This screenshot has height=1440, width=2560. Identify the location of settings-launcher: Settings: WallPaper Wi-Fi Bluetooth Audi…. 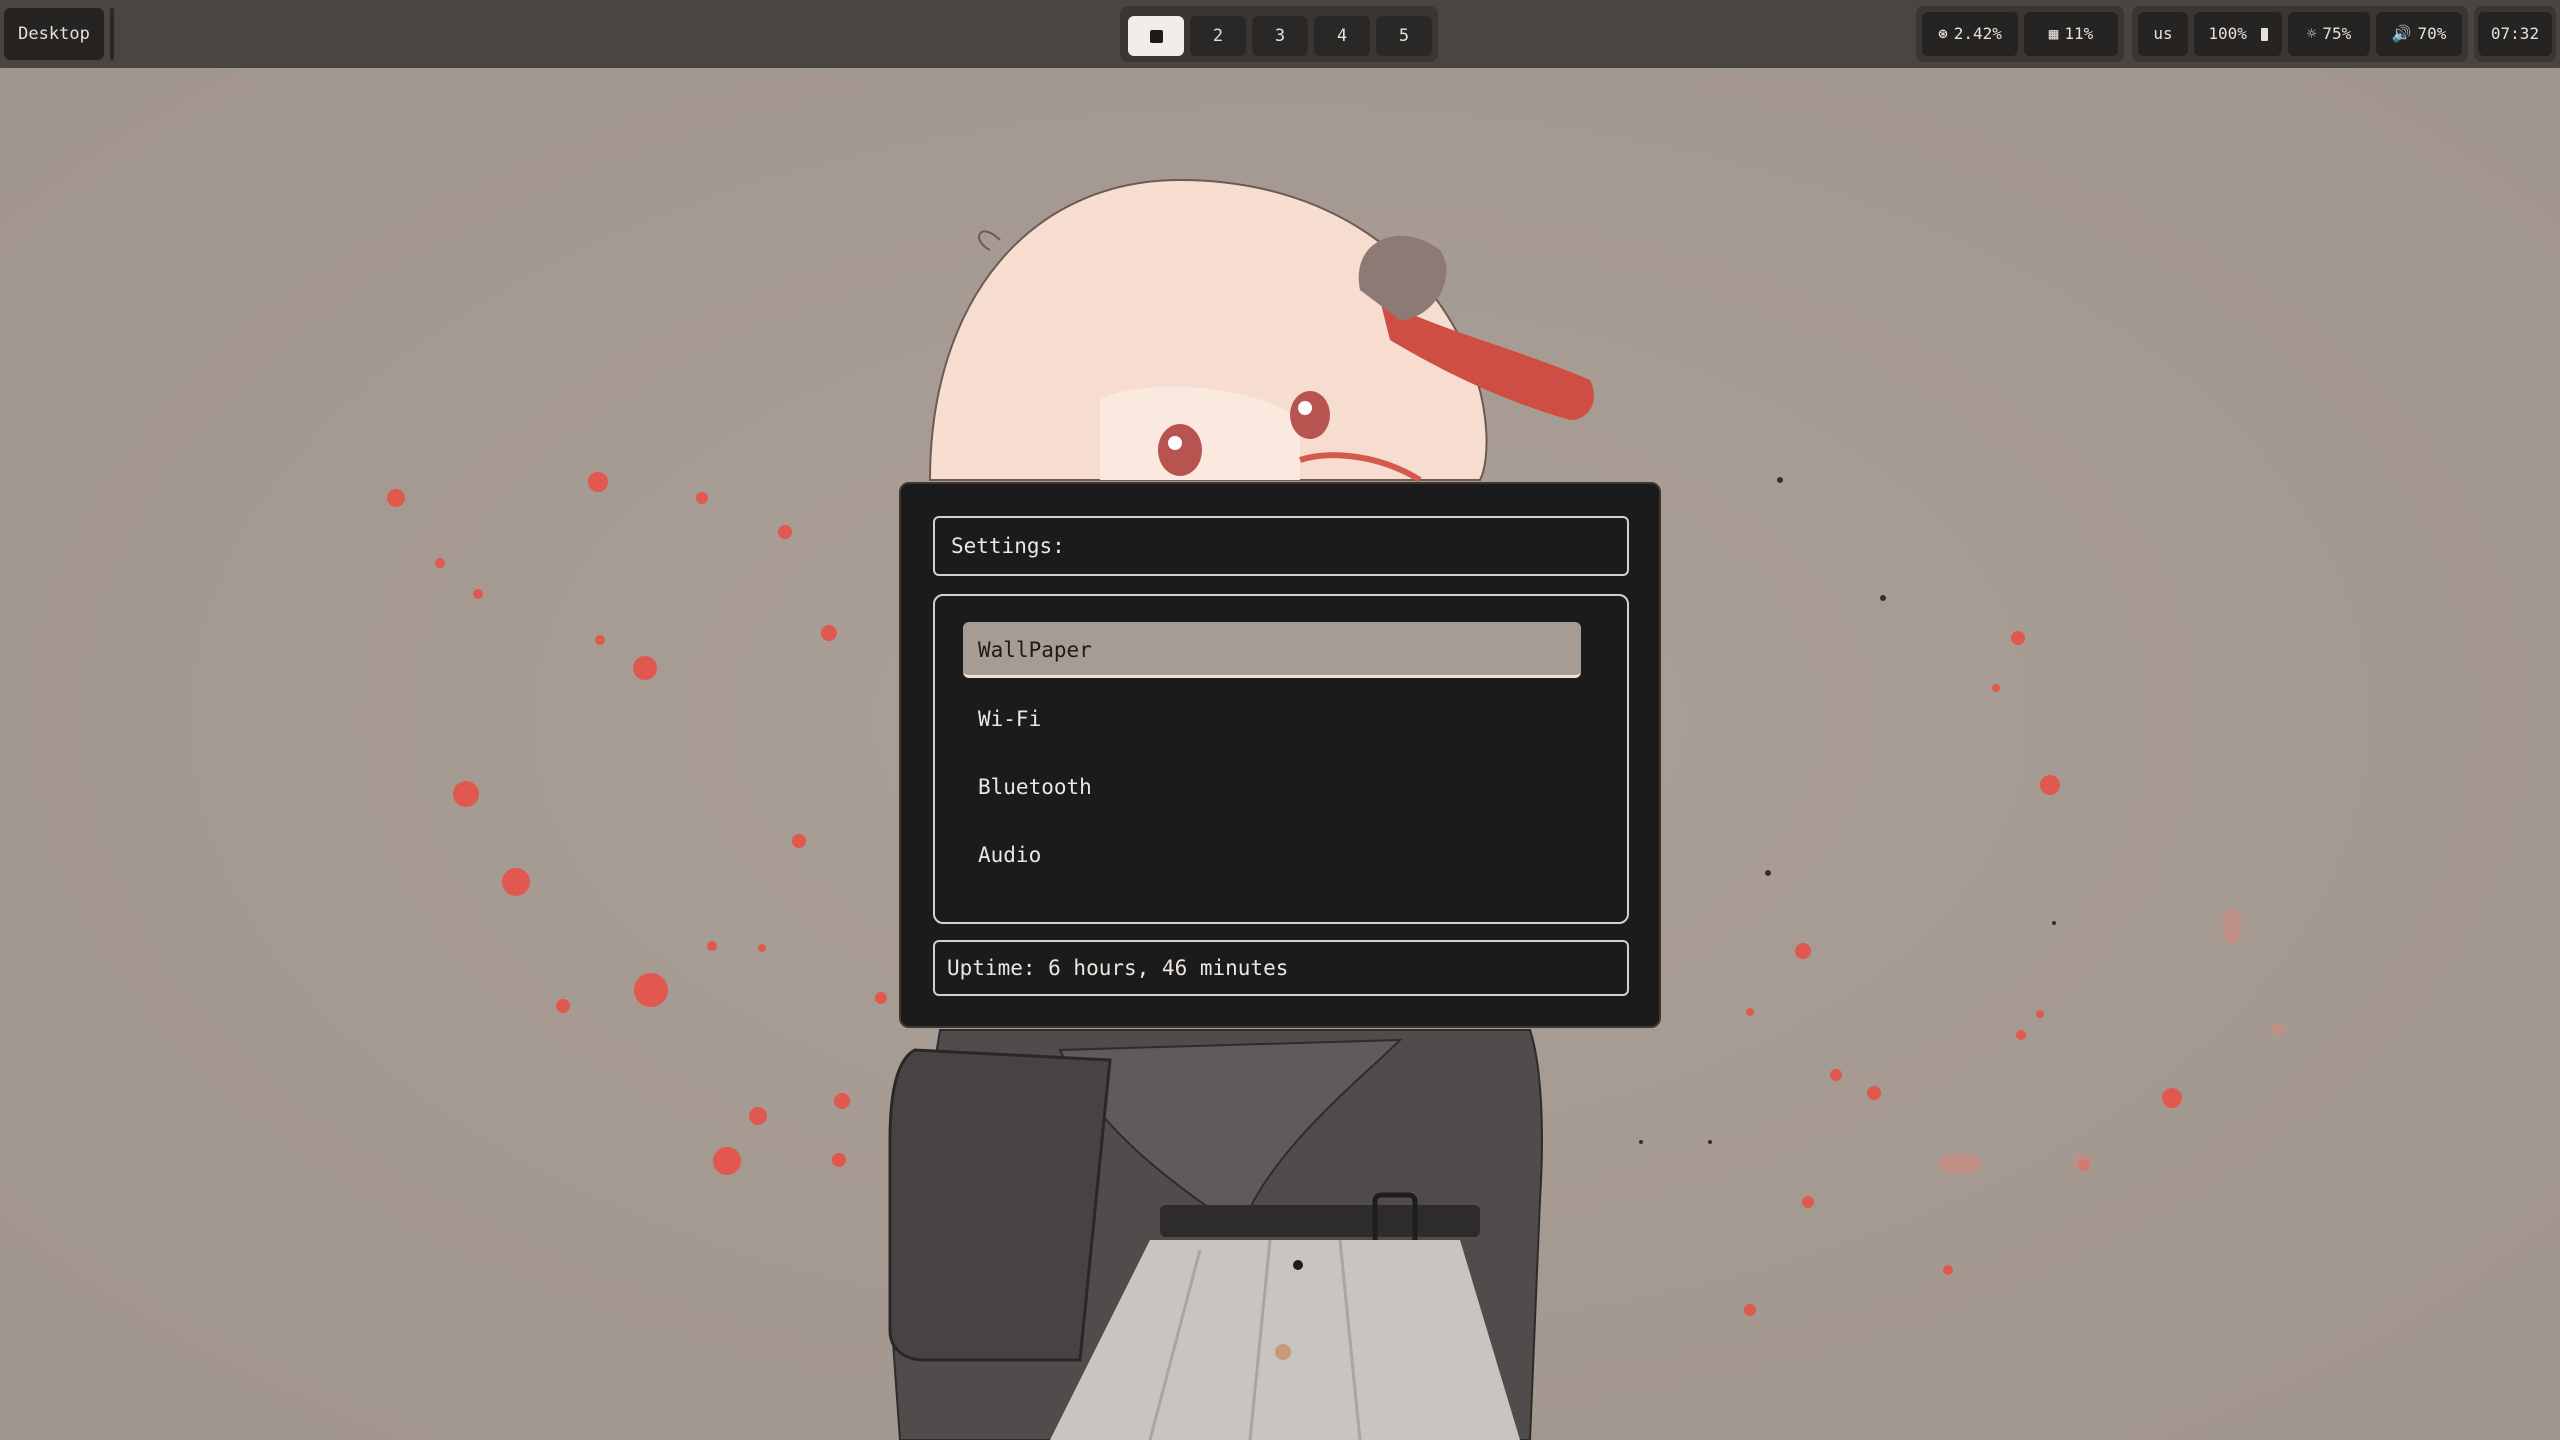
(1280, 755).